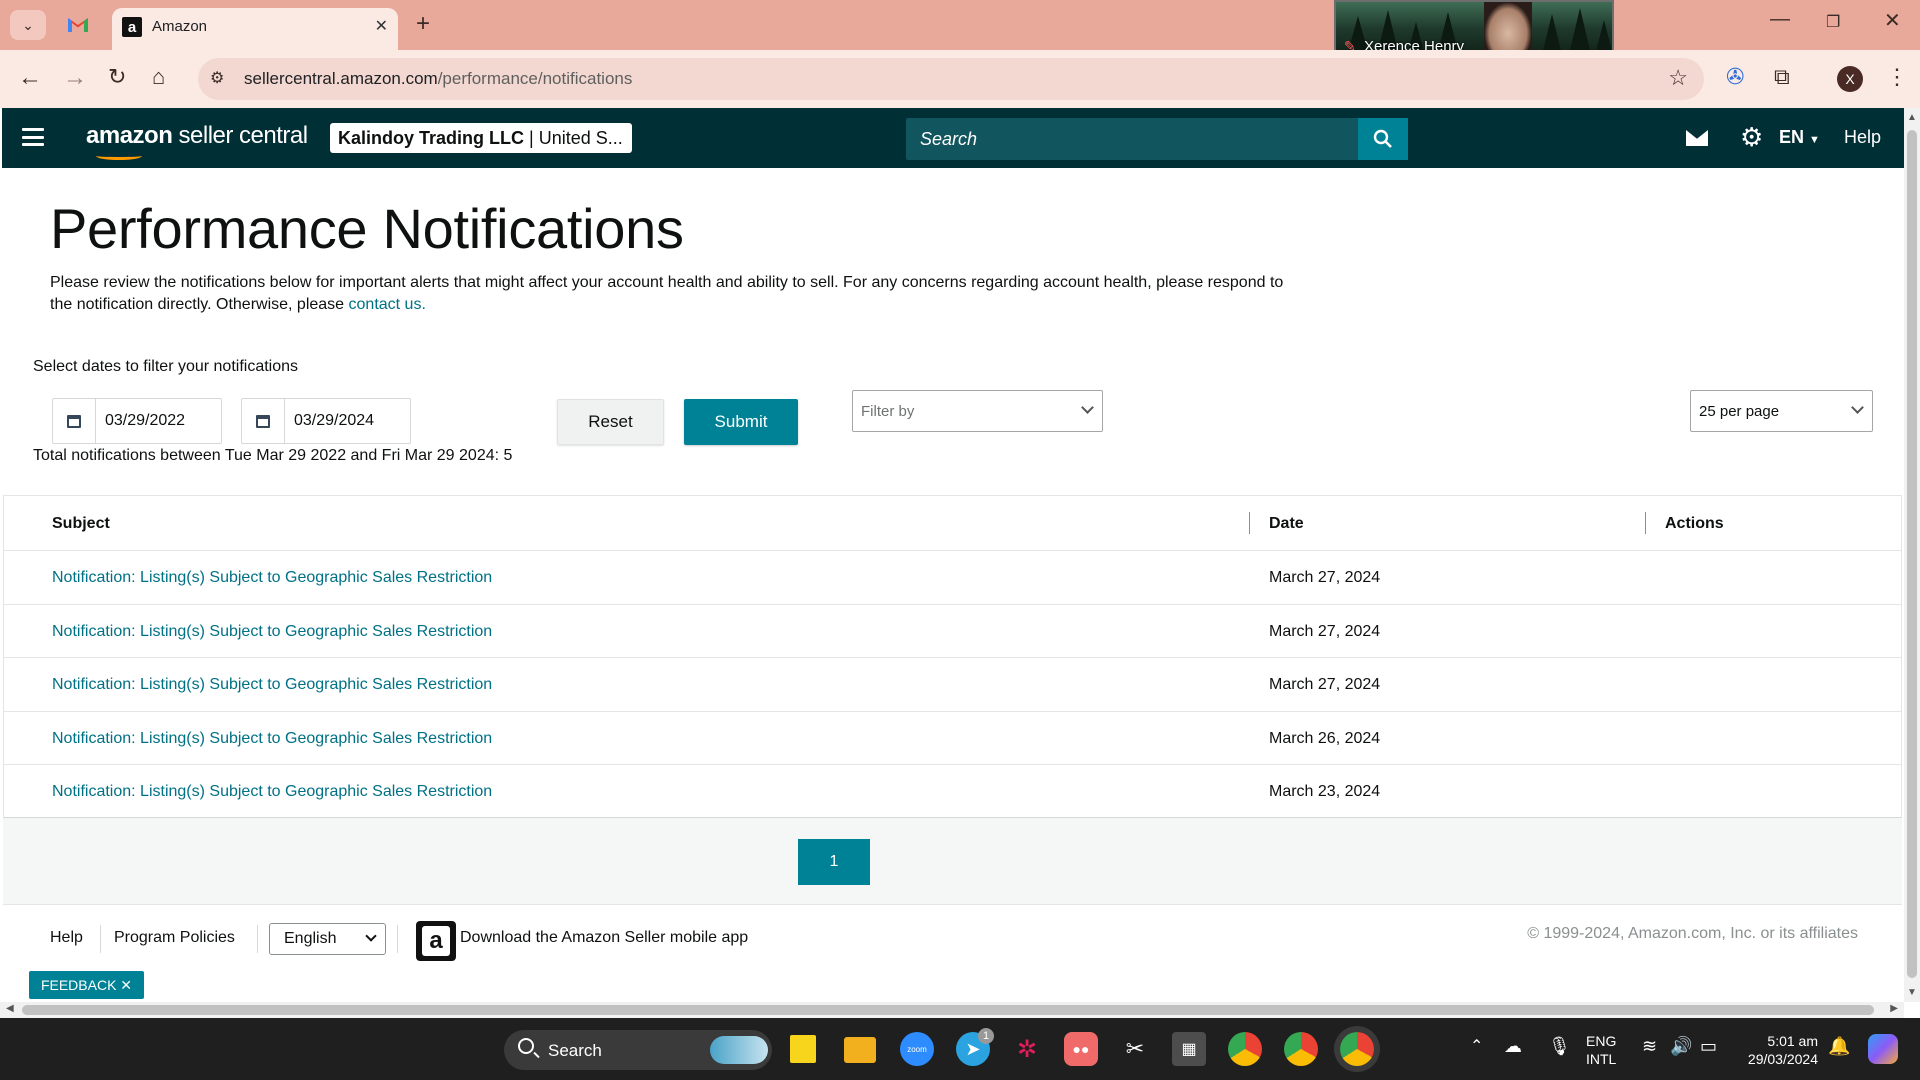  What do you see at coordinates (1383, 139) in the screenshot?
I see `search-button` at bounding box center [1383, 139].